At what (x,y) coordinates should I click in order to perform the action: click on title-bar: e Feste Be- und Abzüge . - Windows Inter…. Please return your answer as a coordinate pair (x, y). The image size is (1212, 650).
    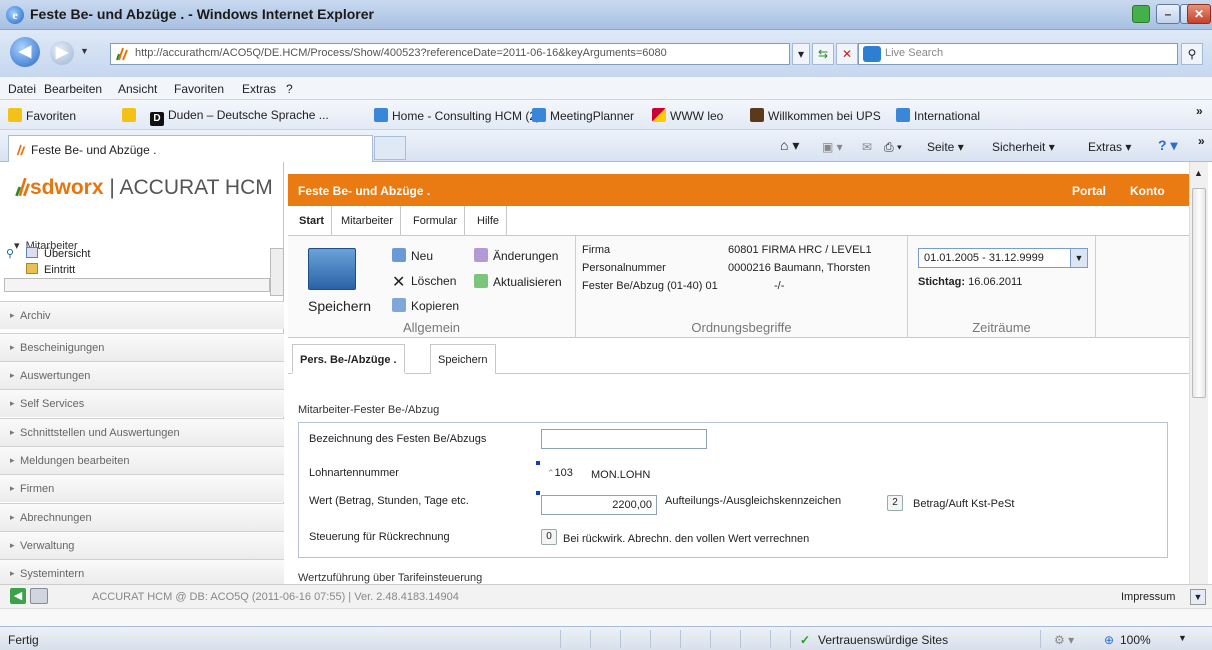
    Looking at the image, I should click on (606, 15).